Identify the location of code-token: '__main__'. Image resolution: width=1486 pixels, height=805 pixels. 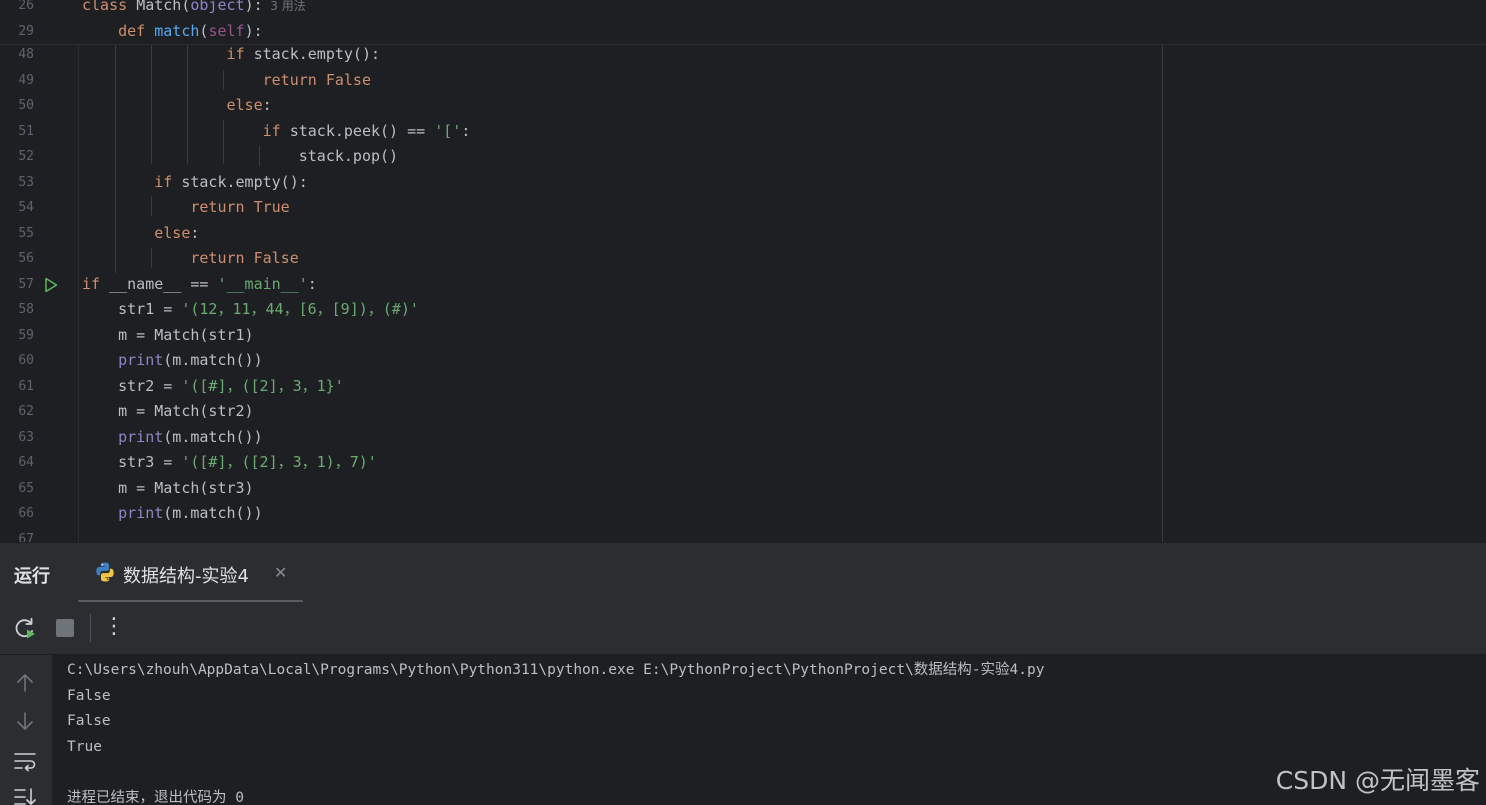
(262, 283).